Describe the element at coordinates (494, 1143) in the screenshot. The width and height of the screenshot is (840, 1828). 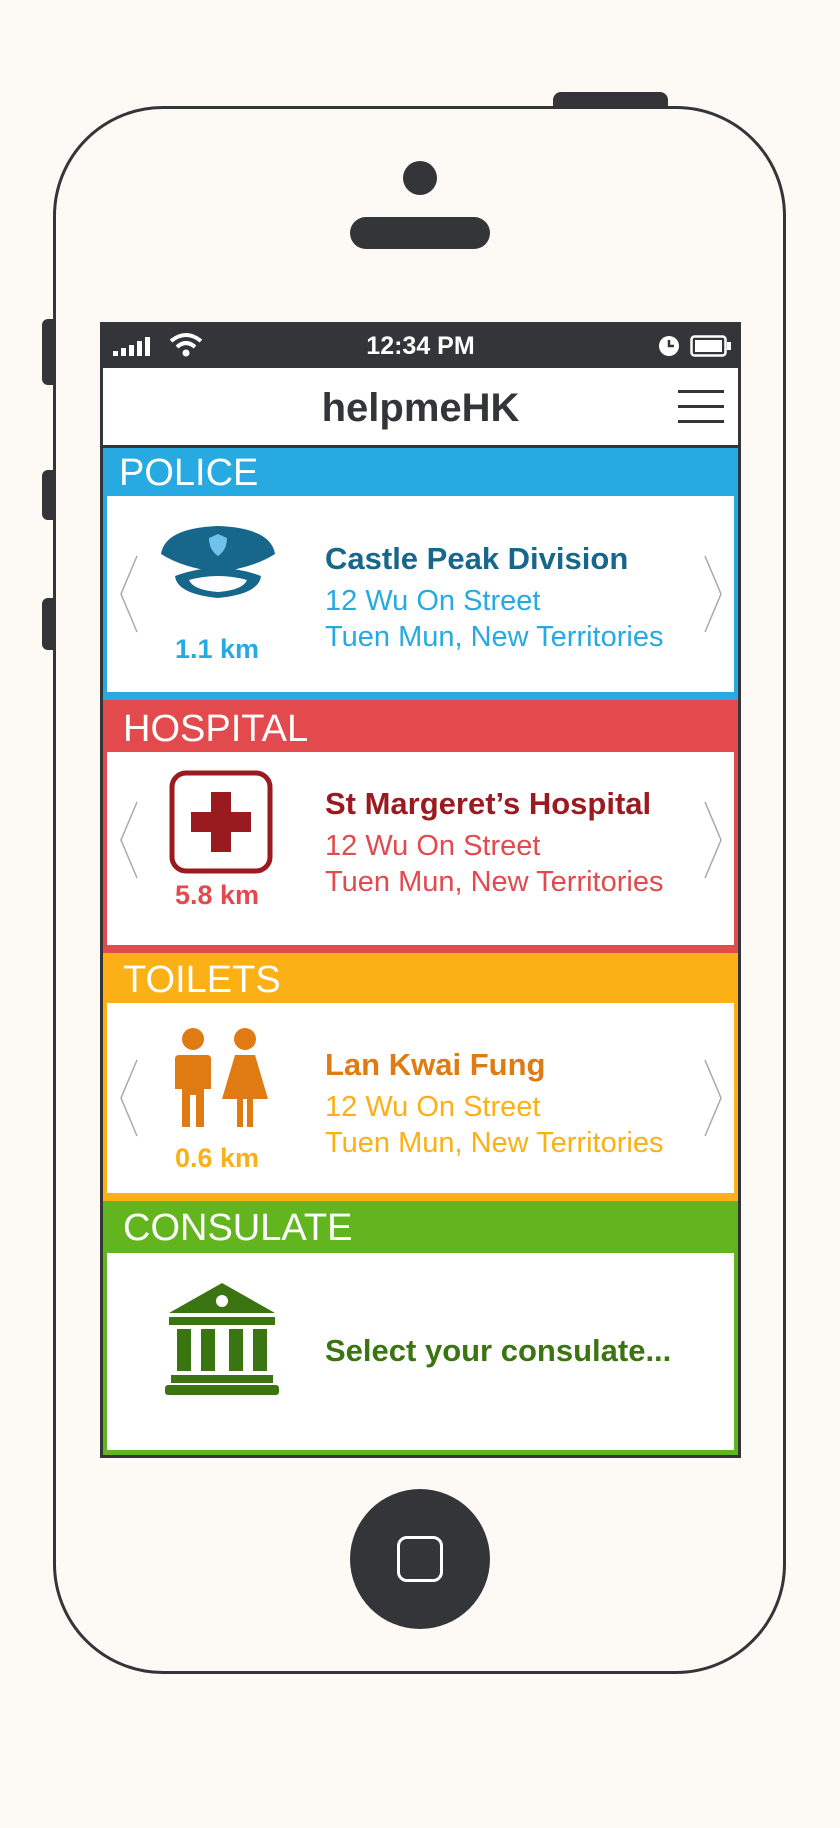
I see `toilets-address-line2: Tuen Mun, New Territories` at that location.